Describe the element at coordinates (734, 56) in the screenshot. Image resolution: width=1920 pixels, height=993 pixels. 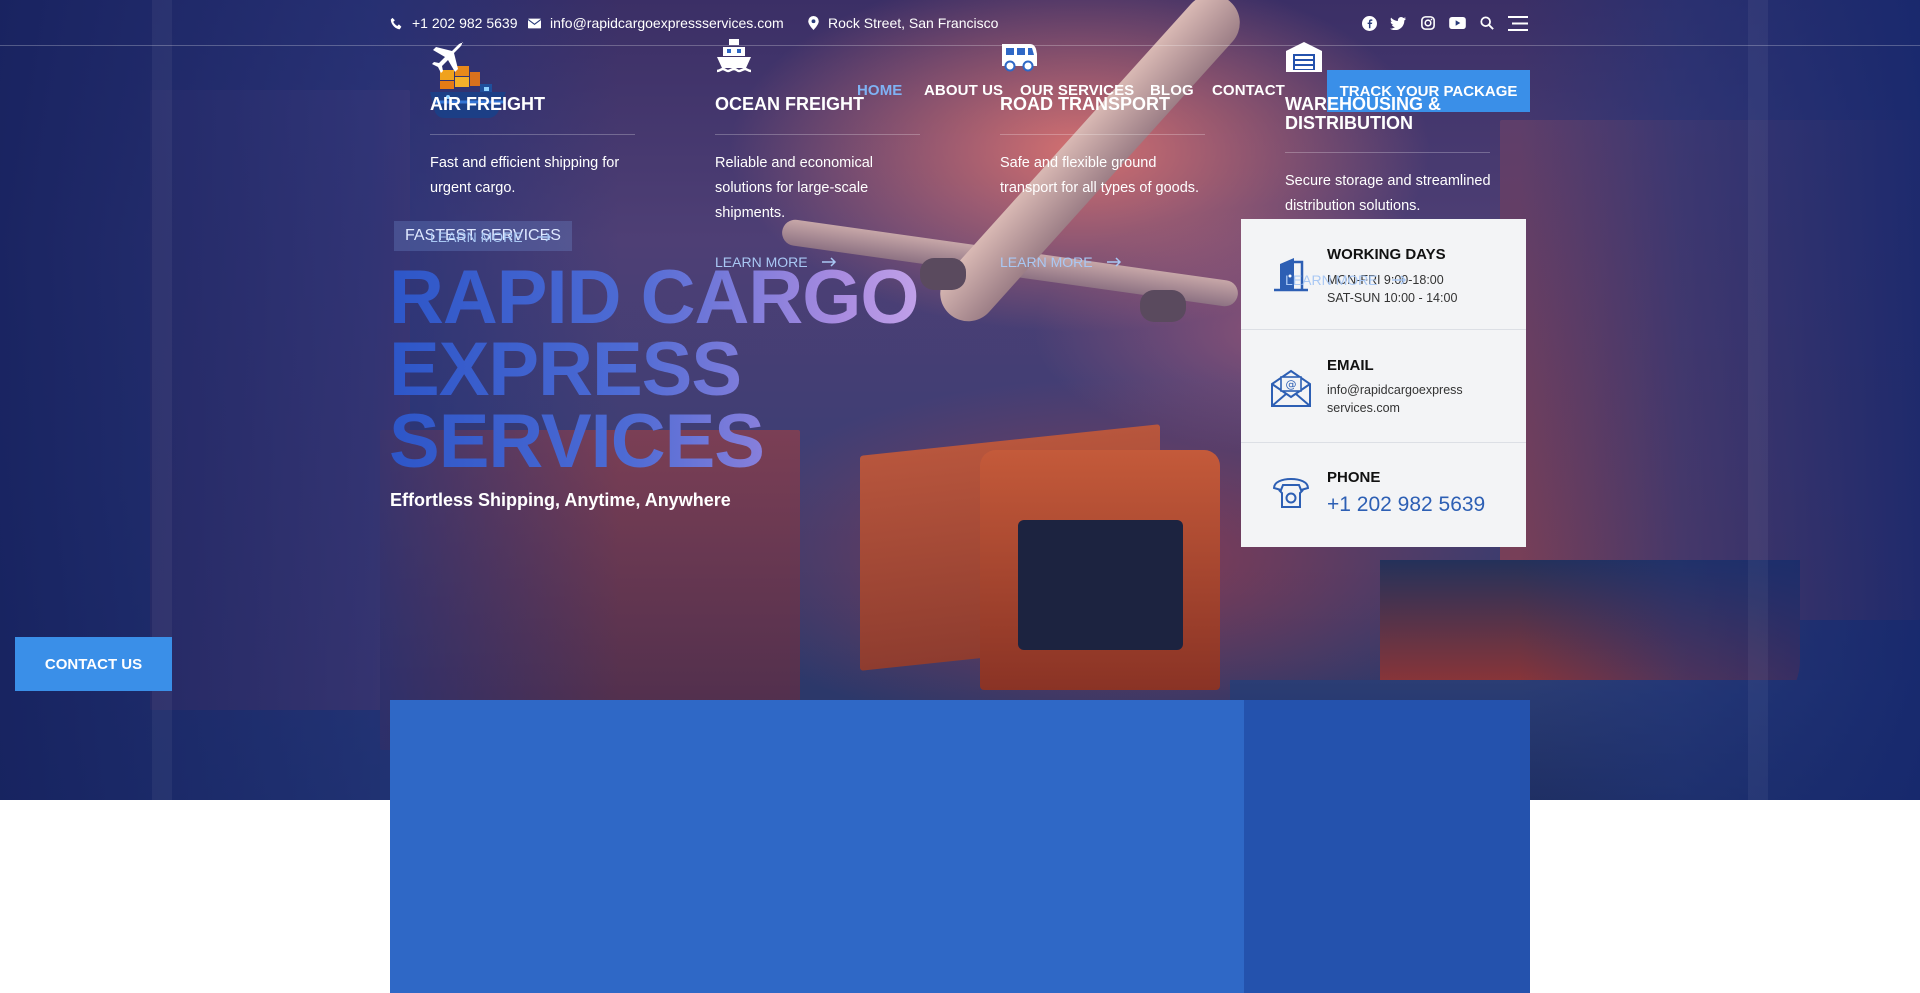
I see `ship-icon` at that location.